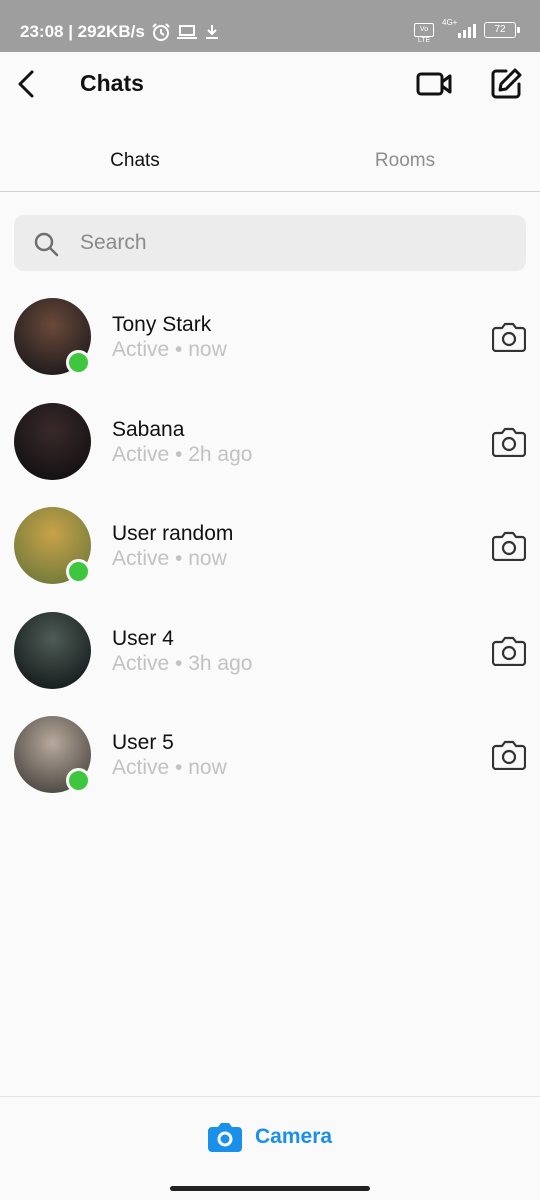  What do you see at coordinates (293, 1137) in the screenshot?
I see `camera-label: Camera` at bounding box center [293, 1137].